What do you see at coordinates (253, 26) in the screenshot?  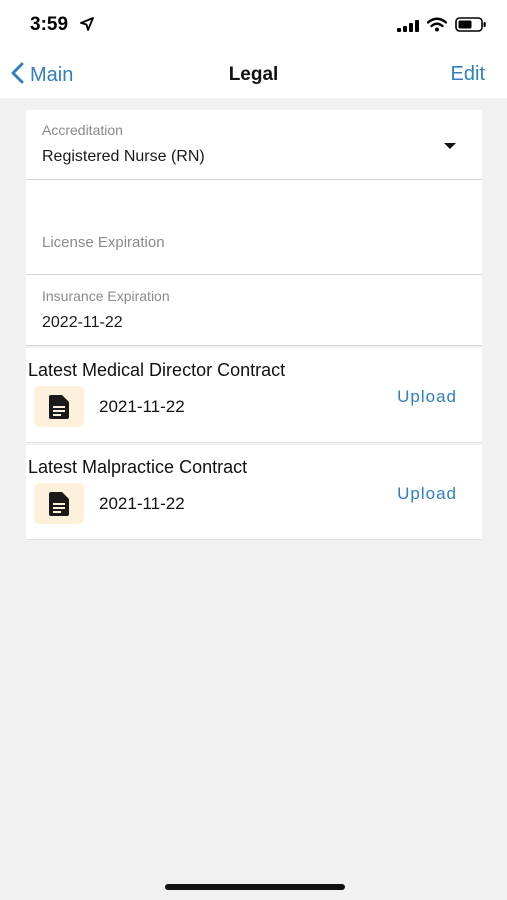 I see `status-bar: 3:59` at bounding box center [253, 26].